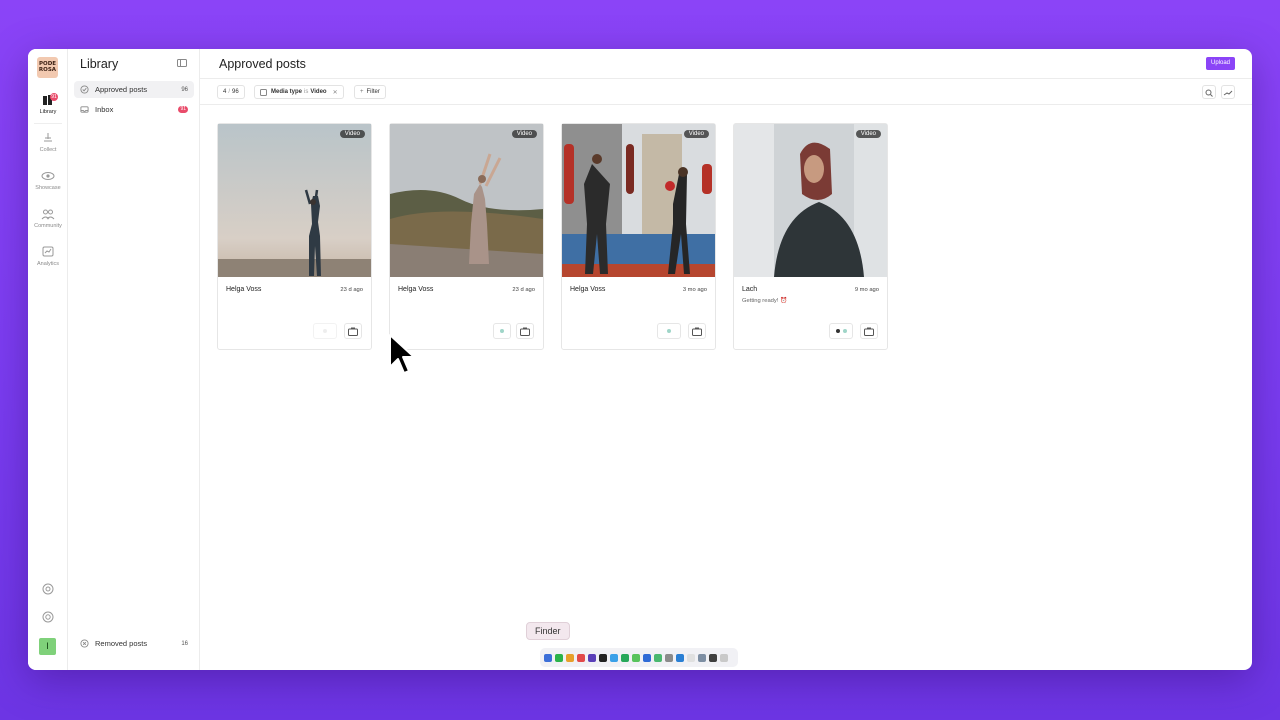 The width and height of the screenshot is (1280, 720). I want to click on rail-item-analytics: Analytics, so click(48, 256).